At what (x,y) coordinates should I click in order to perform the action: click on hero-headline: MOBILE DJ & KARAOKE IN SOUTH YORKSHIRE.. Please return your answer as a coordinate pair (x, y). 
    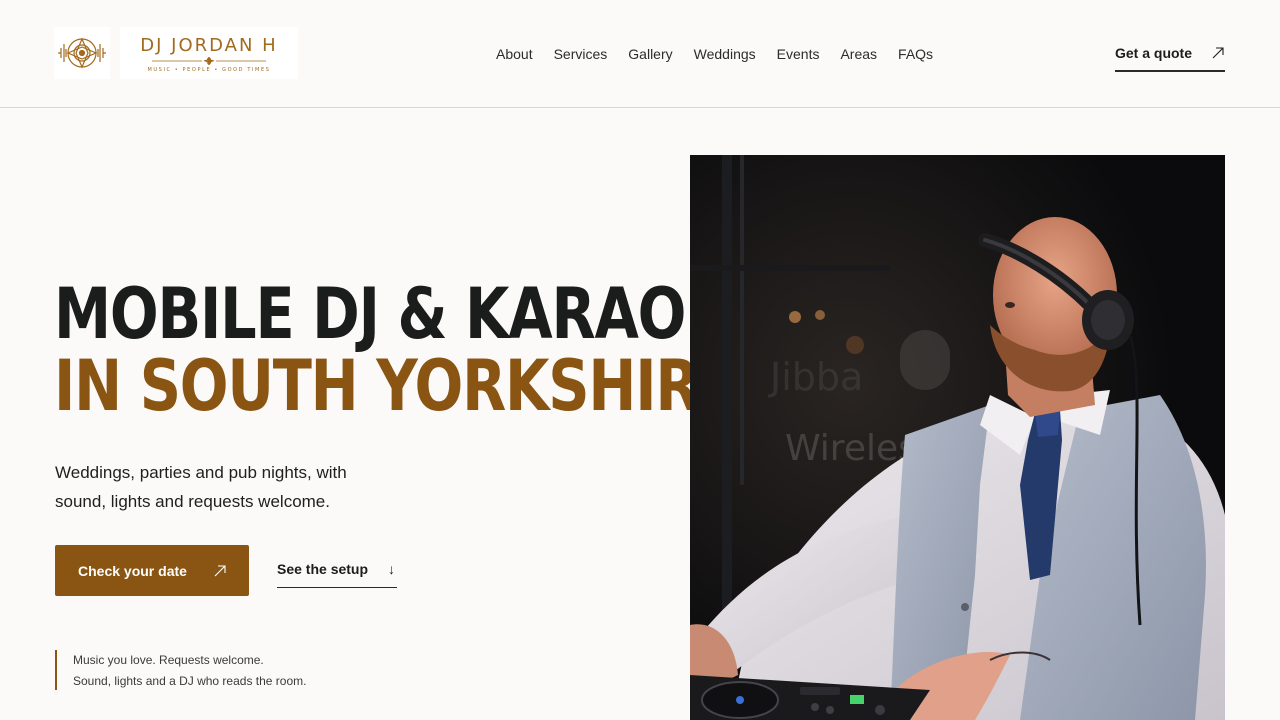
    Looking at the image, I should click on (411, 350).